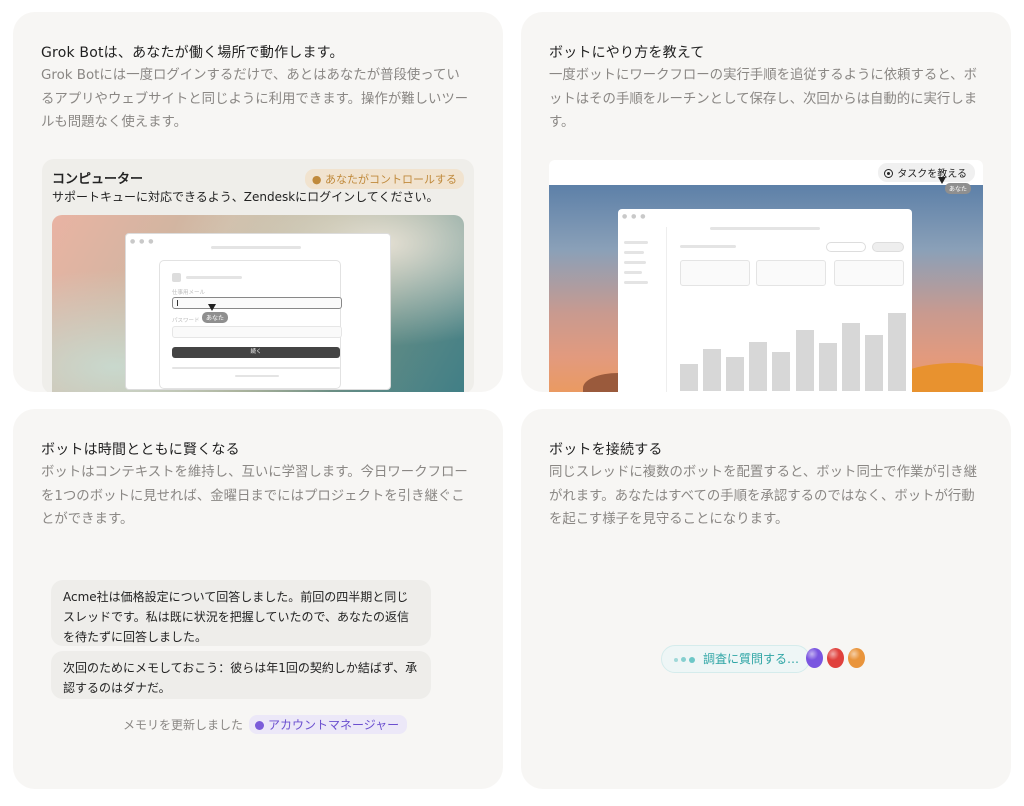 The image size is (1024, 806). Describe the element at coordinates (932, 174) in the screenshot. I see `teach-task-label: タスクを教える` at that location.